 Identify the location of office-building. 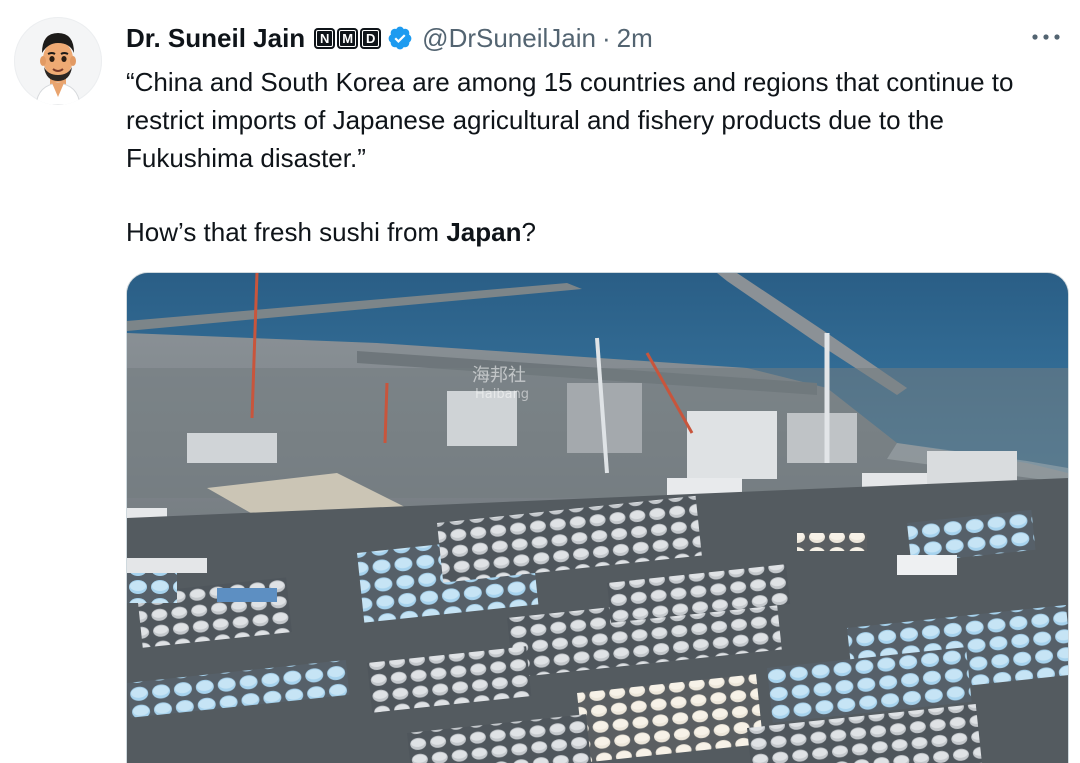
(232, 448).